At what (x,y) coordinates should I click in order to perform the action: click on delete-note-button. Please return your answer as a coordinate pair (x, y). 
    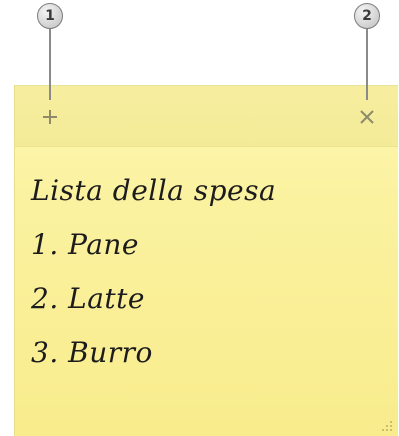
    Looking at the image, I should click on (367, 117).